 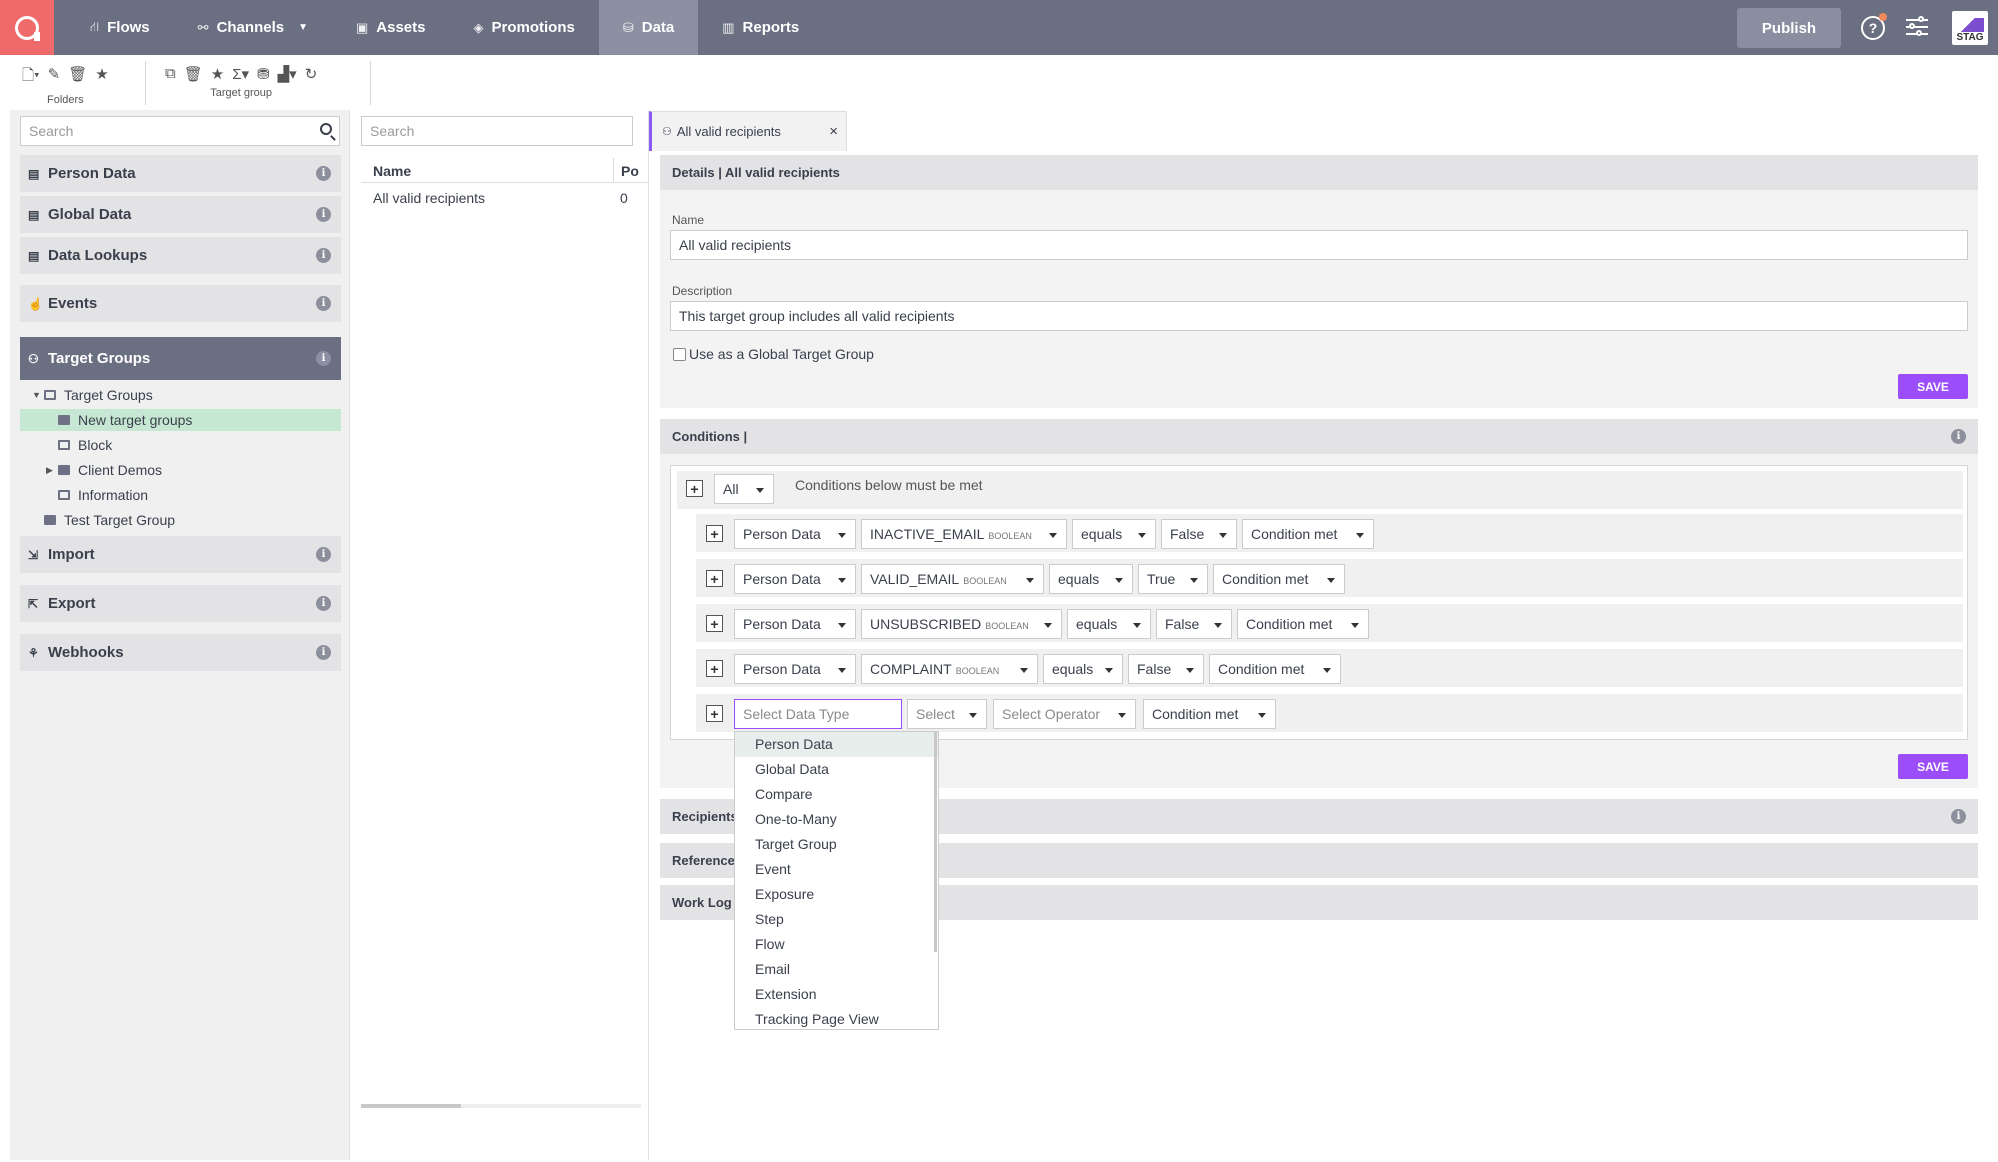 I want to click on tree-item-test-target-group: Test Target Group, so click(x=180, y=520).